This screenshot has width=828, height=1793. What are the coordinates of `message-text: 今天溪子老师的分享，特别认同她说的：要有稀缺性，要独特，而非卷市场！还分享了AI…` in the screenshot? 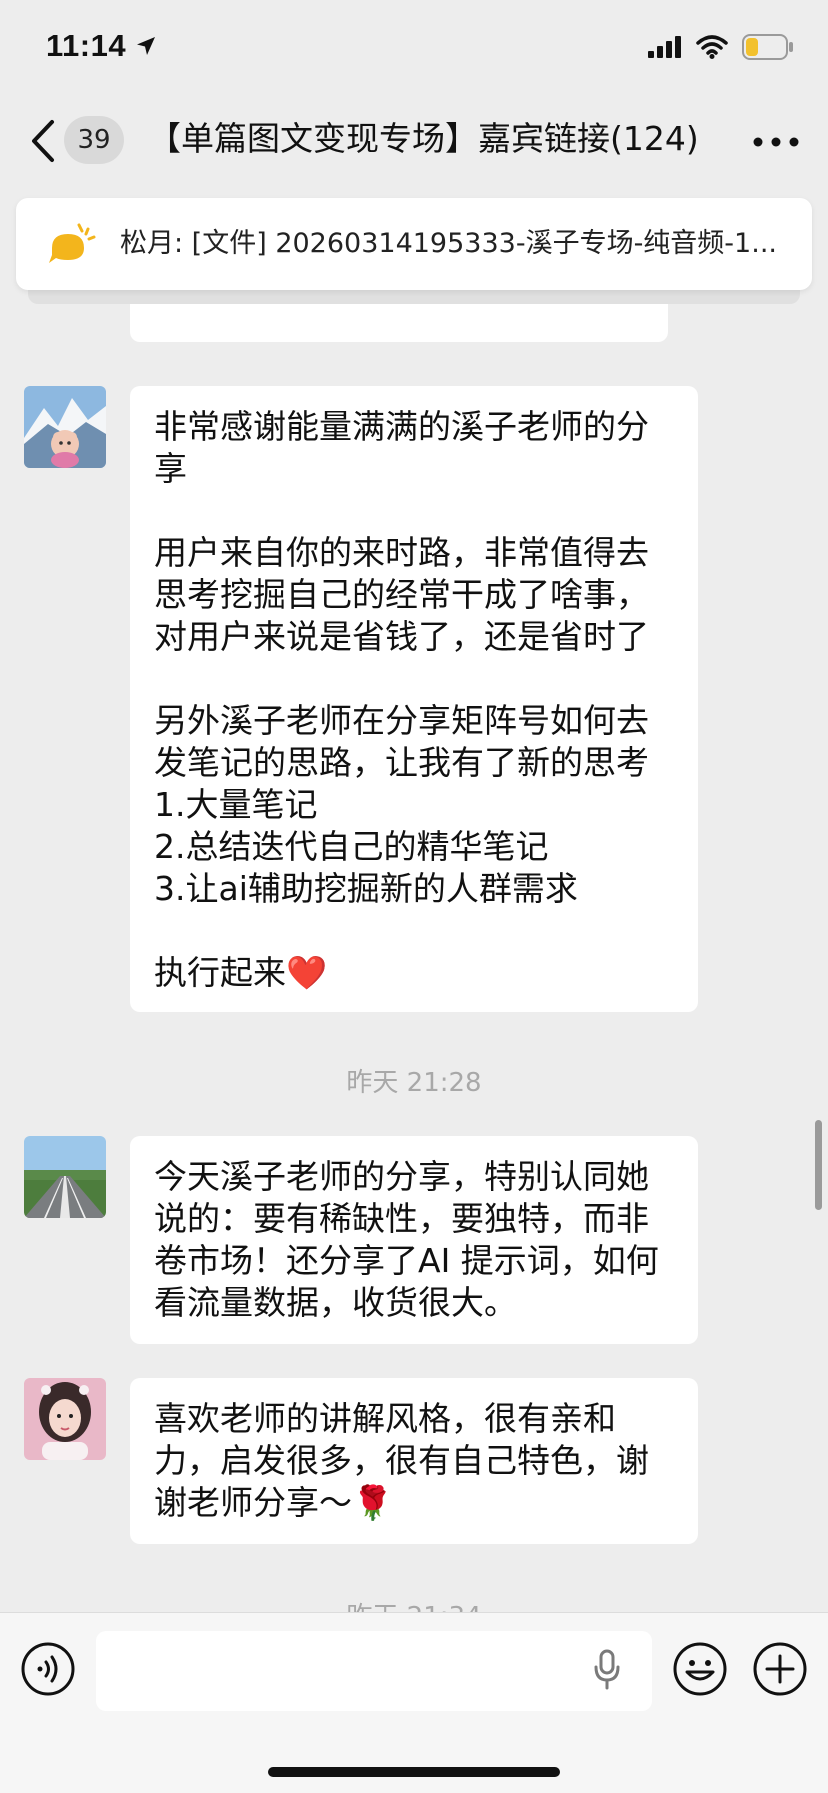 It's located at (406, 1239).